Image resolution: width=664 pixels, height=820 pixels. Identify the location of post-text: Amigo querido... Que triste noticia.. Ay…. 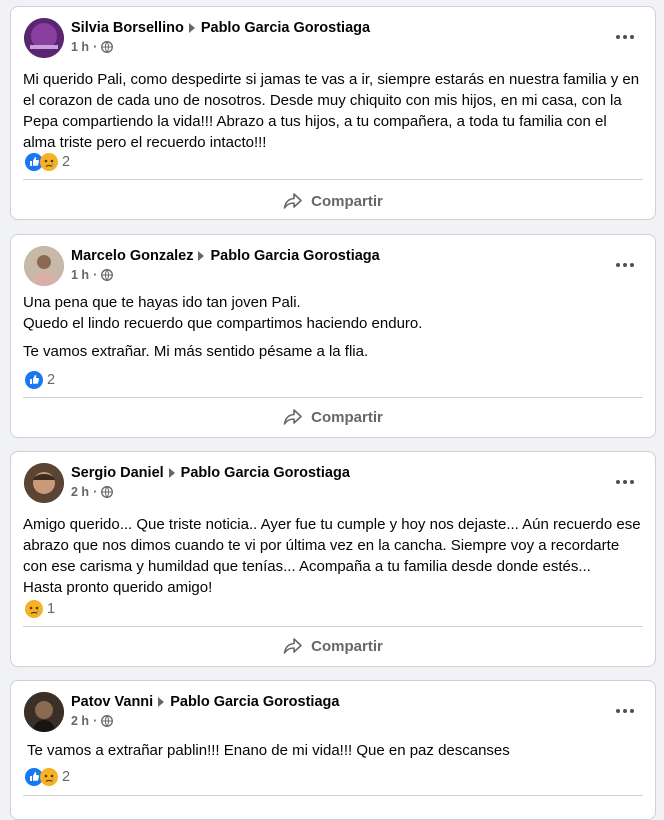
(333, 556).